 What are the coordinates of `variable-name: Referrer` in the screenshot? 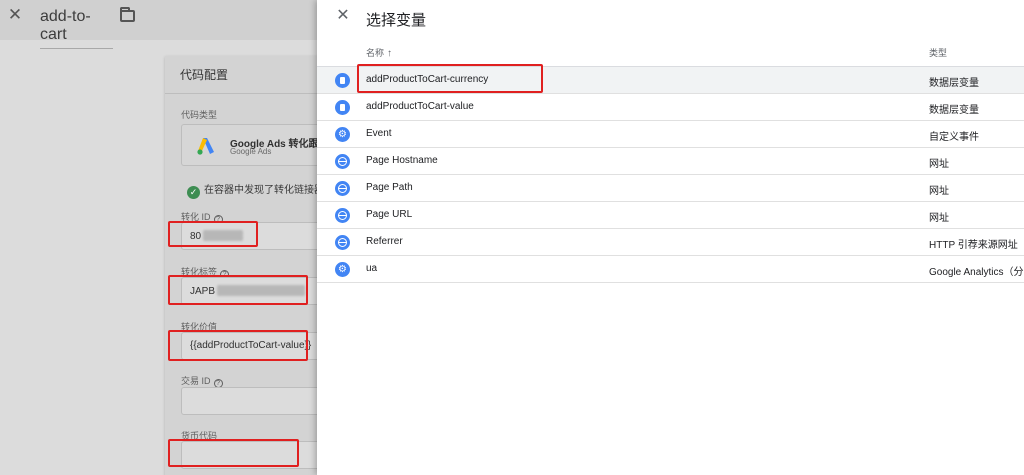 It's located at (384, 241).